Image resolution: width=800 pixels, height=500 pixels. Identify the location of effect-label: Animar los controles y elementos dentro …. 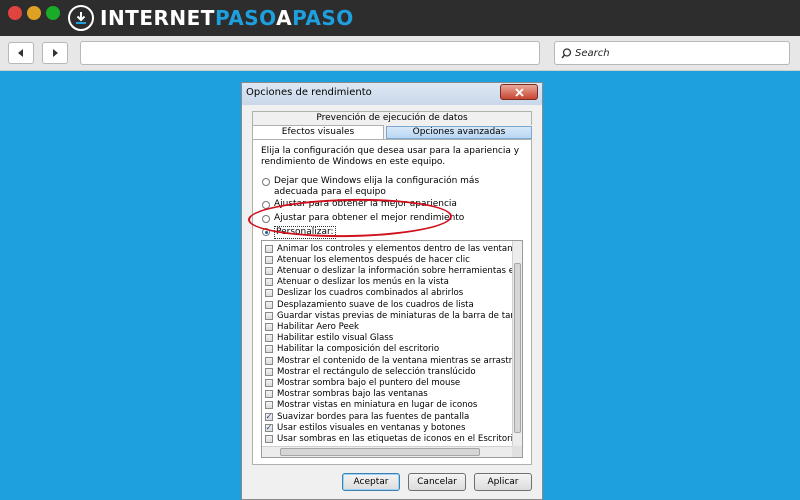
(400, 248).